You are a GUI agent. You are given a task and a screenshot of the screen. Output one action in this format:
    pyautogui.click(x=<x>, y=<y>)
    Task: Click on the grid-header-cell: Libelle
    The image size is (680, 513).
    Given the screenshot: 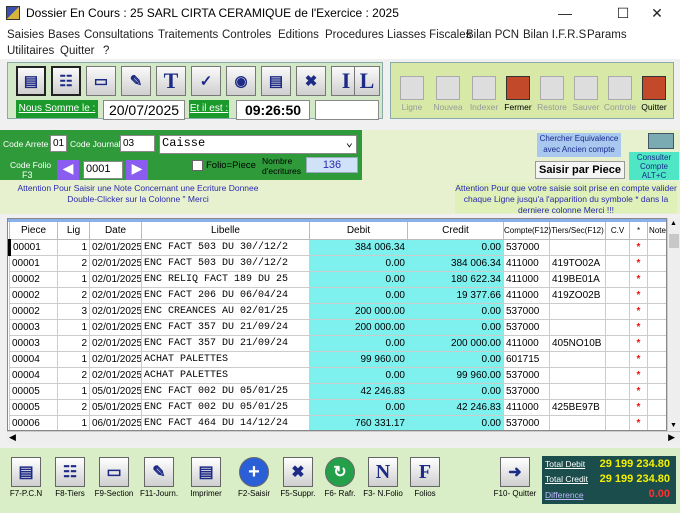 What is the action you would take?
    pyautogui.click(x=225, y=230)
    